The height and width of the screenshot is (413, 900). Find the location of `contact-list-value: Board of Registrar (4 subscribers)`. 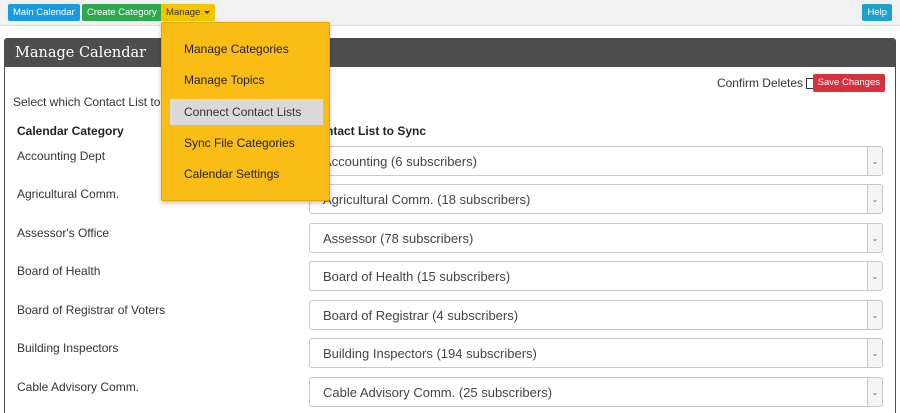

contact-list-value: Board of Registrar (4 subscribers) is located at coordinates (421, 315).